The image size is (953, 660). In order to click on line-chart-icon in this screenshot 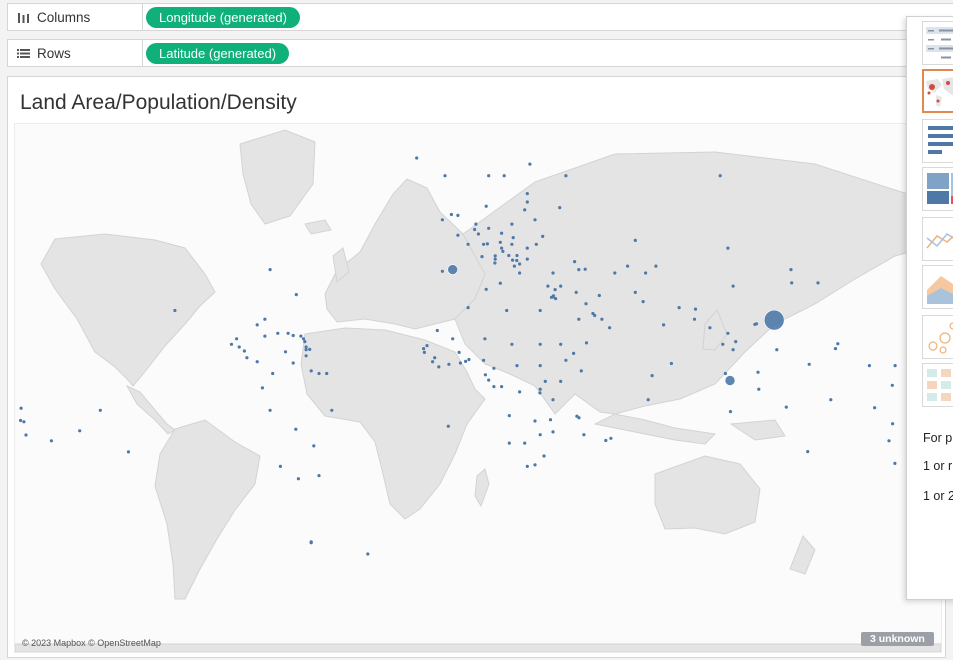, I will do `click(937, 239)`.